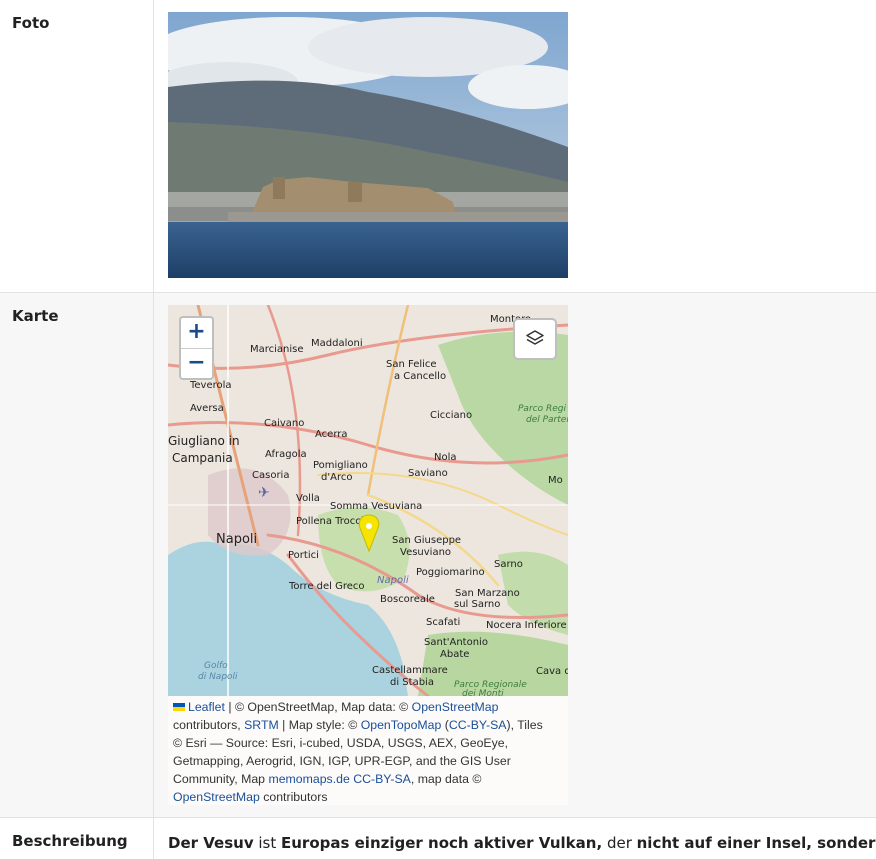 The height and width of the screenshot is (859, 876). What do you see at coordinates (196, 363) in the screenshot?
I see `zoom-out-button: −` at bounding box center [196, 363].